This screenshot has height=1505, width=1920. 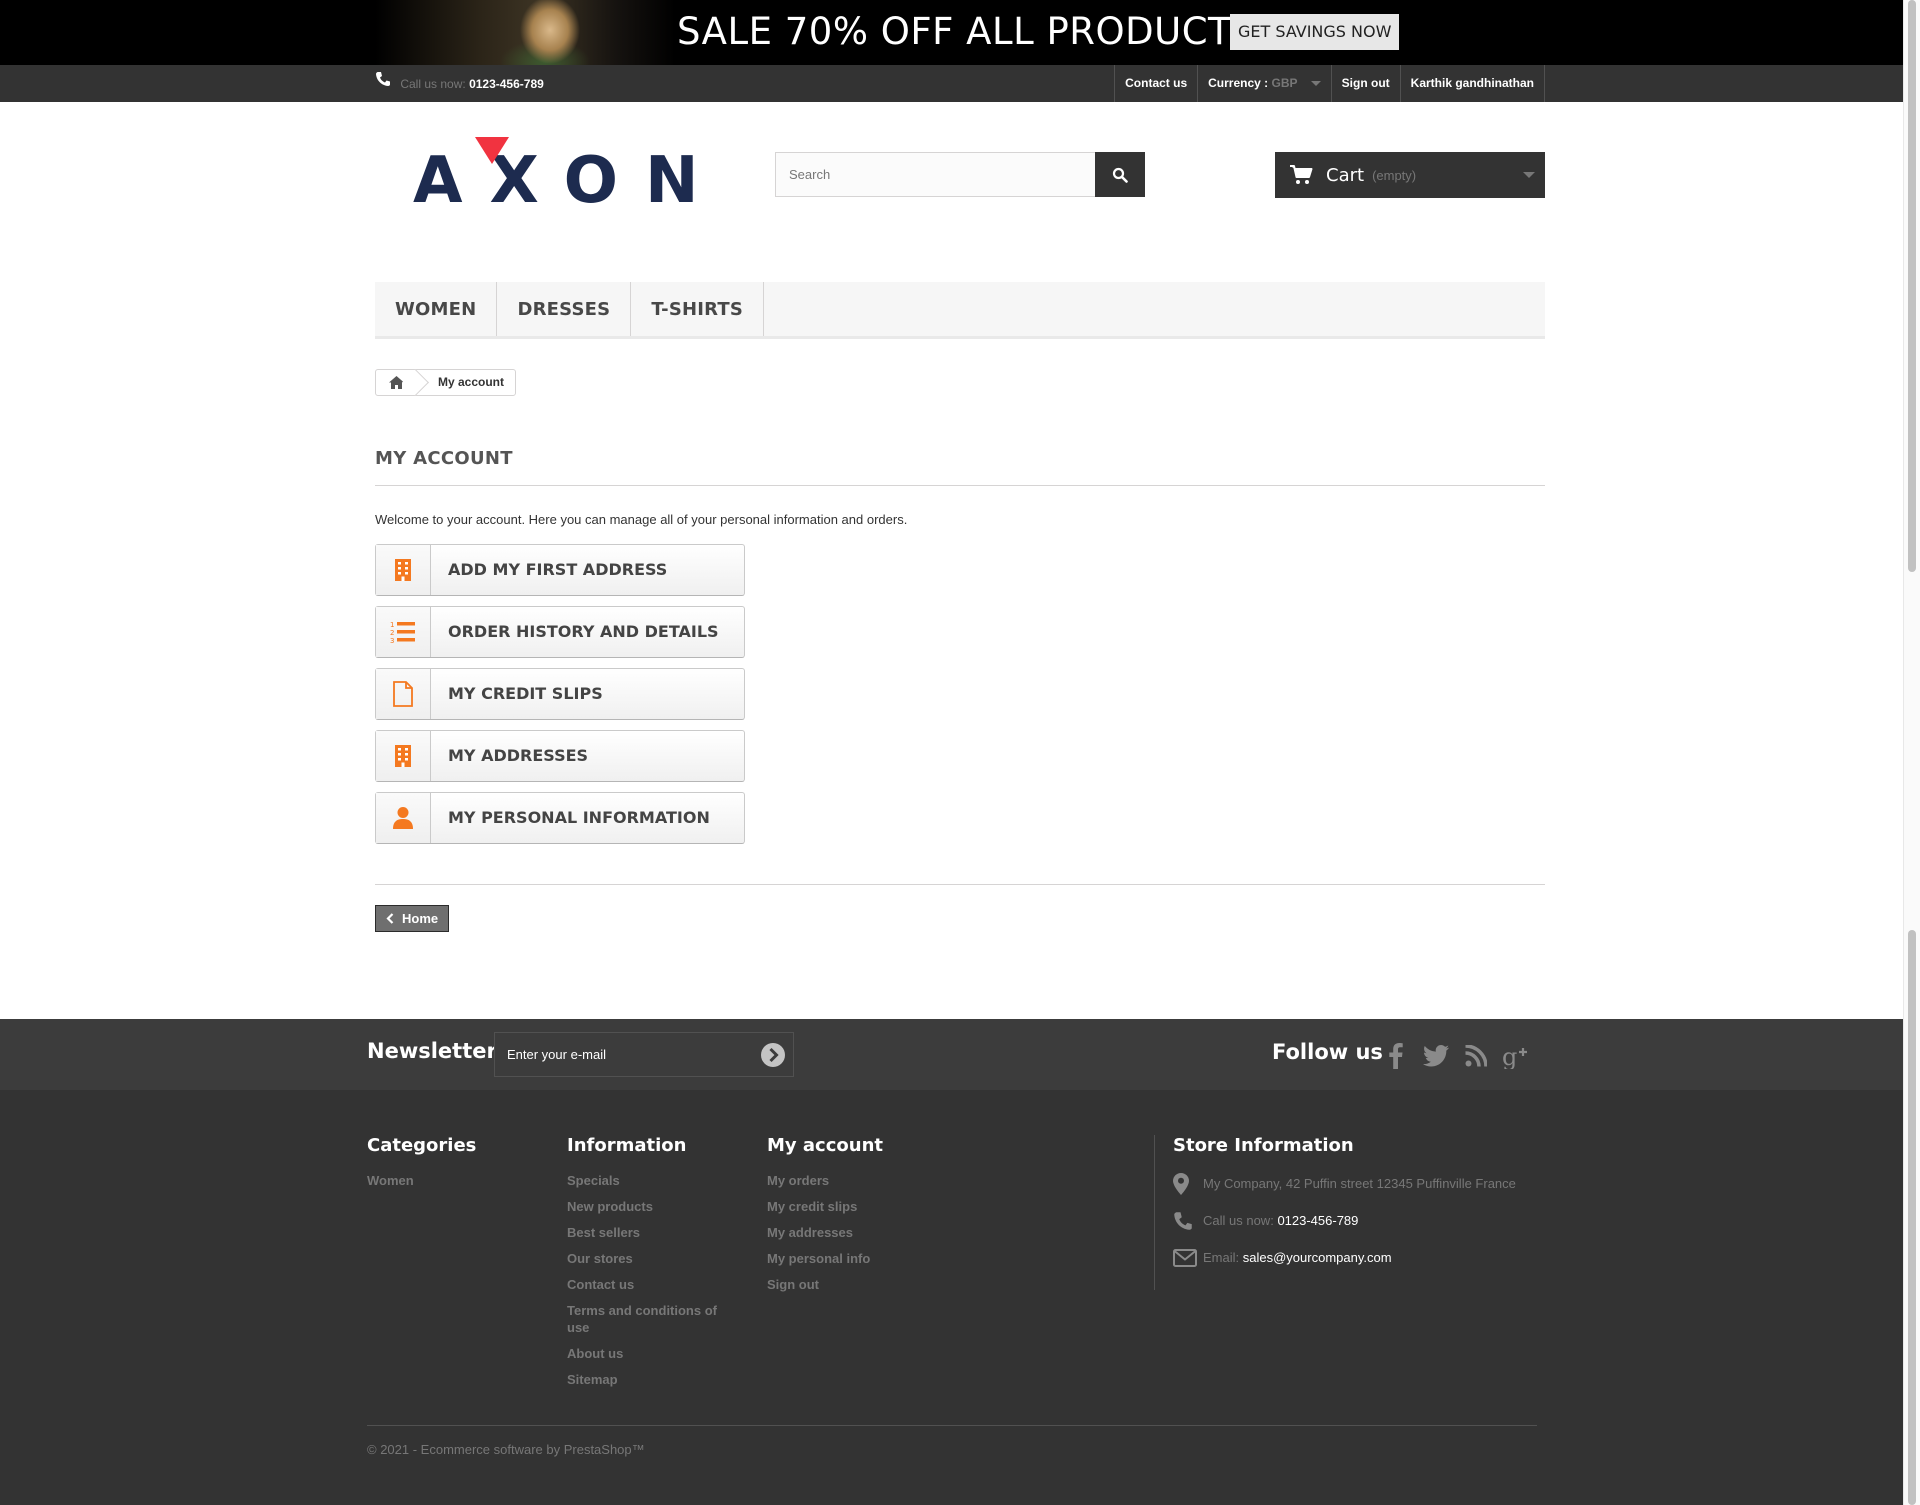 What do you see at coordinates (825, 1232) in the screenshot?
I see `footer-link-my-addresses: My addresses` at bounding box center [825, 1232].